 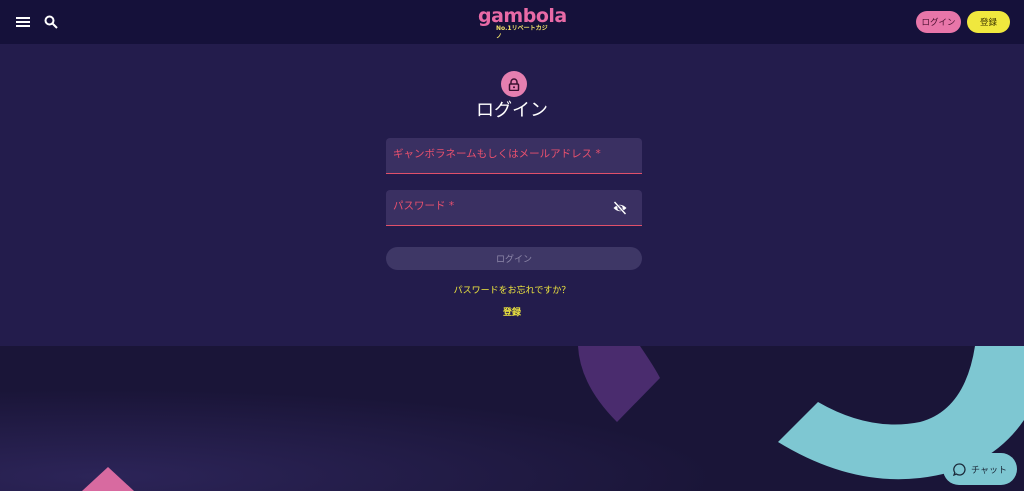 I want to click on eye-off-icon, so click(x=620, y=208).